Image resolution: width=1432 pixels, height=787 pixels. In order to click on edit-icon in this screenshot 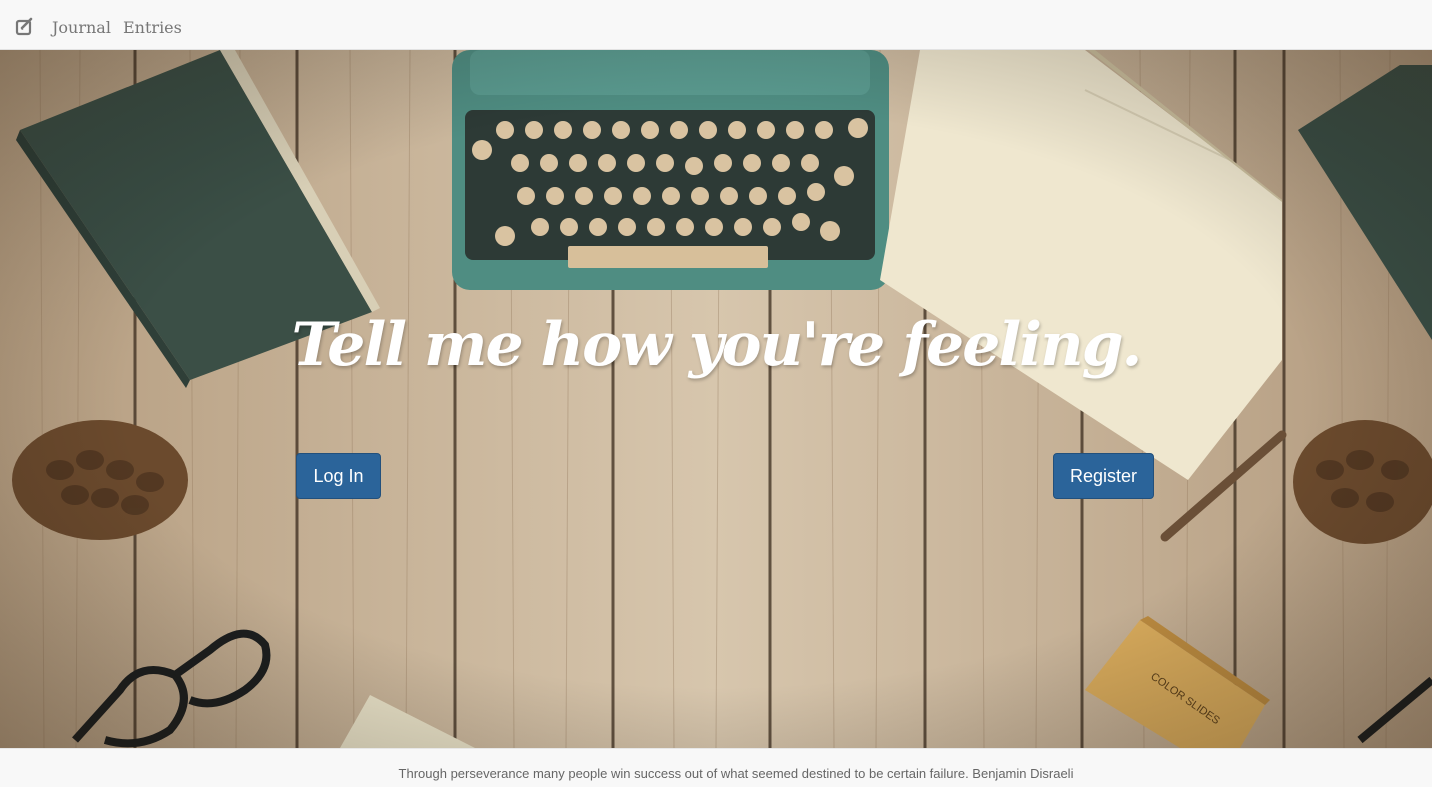, I will do `click(25, 26)`.